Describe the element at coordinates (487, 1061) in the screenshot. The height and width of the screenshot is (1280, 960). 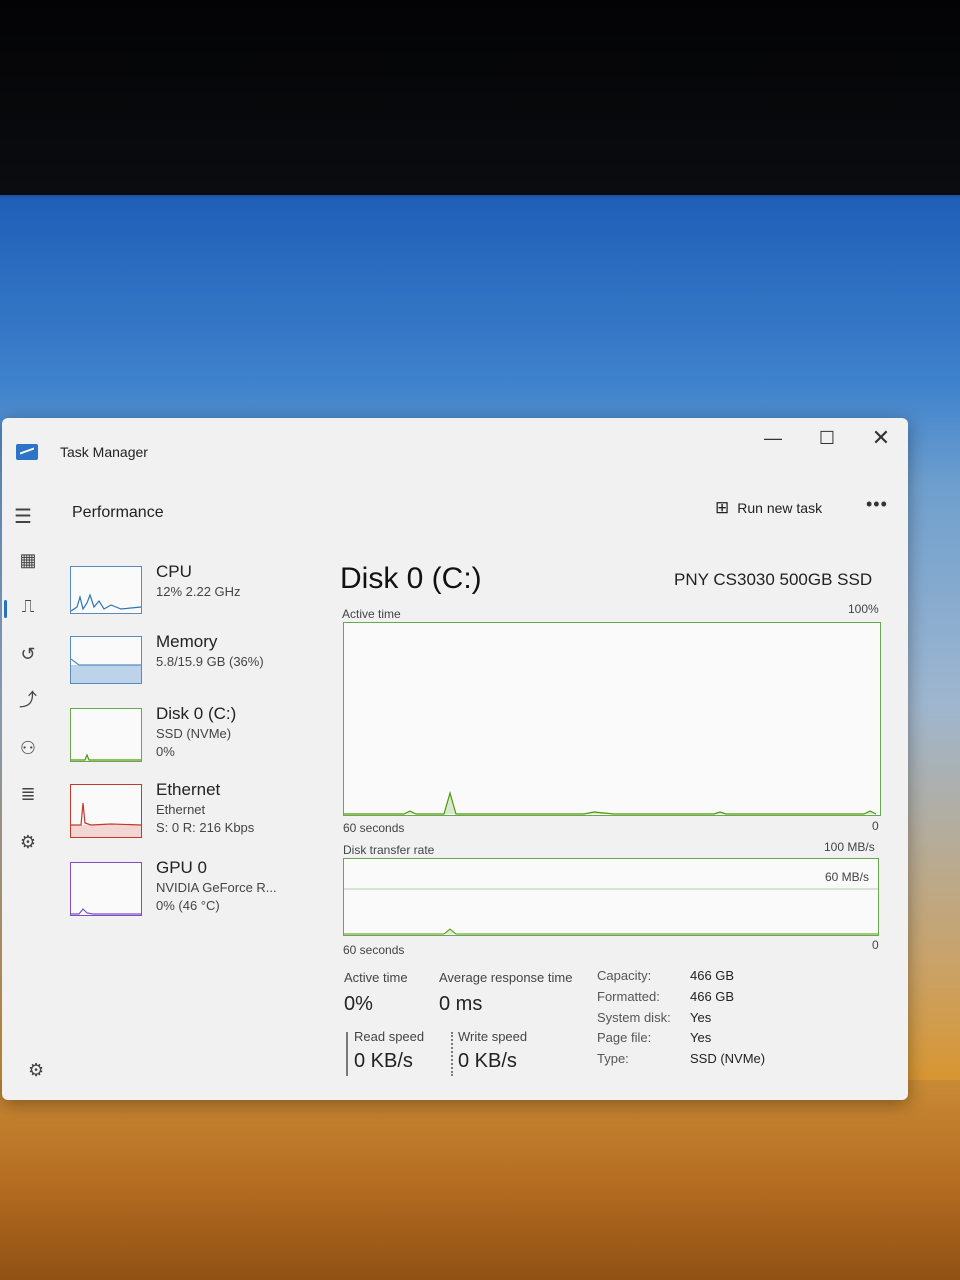
I see `stat-write-value: 0 KB/s` at that location.